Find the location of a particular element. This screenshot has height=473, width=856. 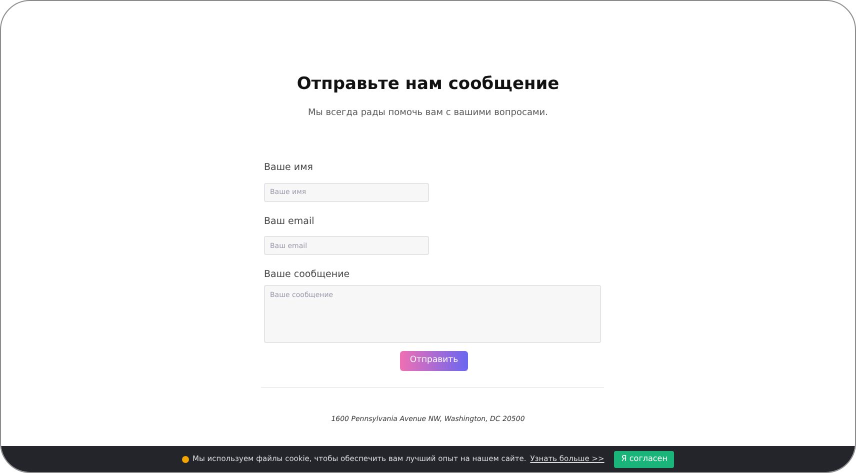

page-subtitle: Мы всегда рады помочь вам с вашими вопросами. is located at coordinates (428, 113).